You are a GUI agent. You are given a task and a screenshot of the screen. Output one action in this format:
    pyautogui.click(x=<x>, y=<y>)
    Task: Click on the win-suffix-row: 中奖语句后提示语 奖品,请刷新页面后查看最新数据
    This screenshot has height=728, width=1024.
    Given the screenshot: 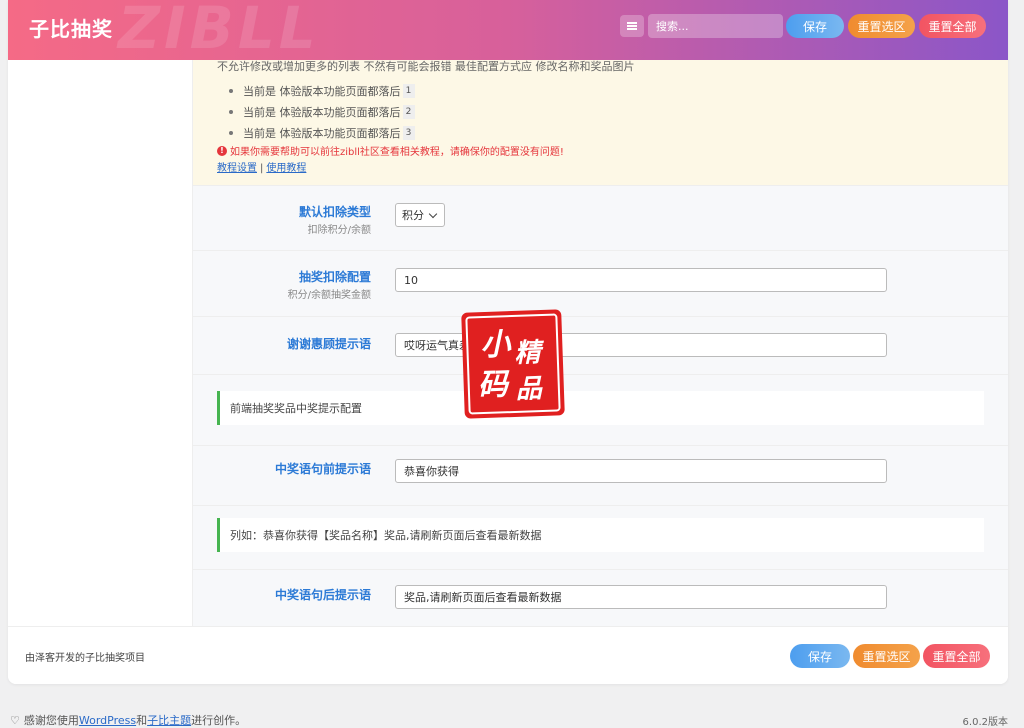 What is the action you would take?
    pyautogui.click(x=600, y=598)
    